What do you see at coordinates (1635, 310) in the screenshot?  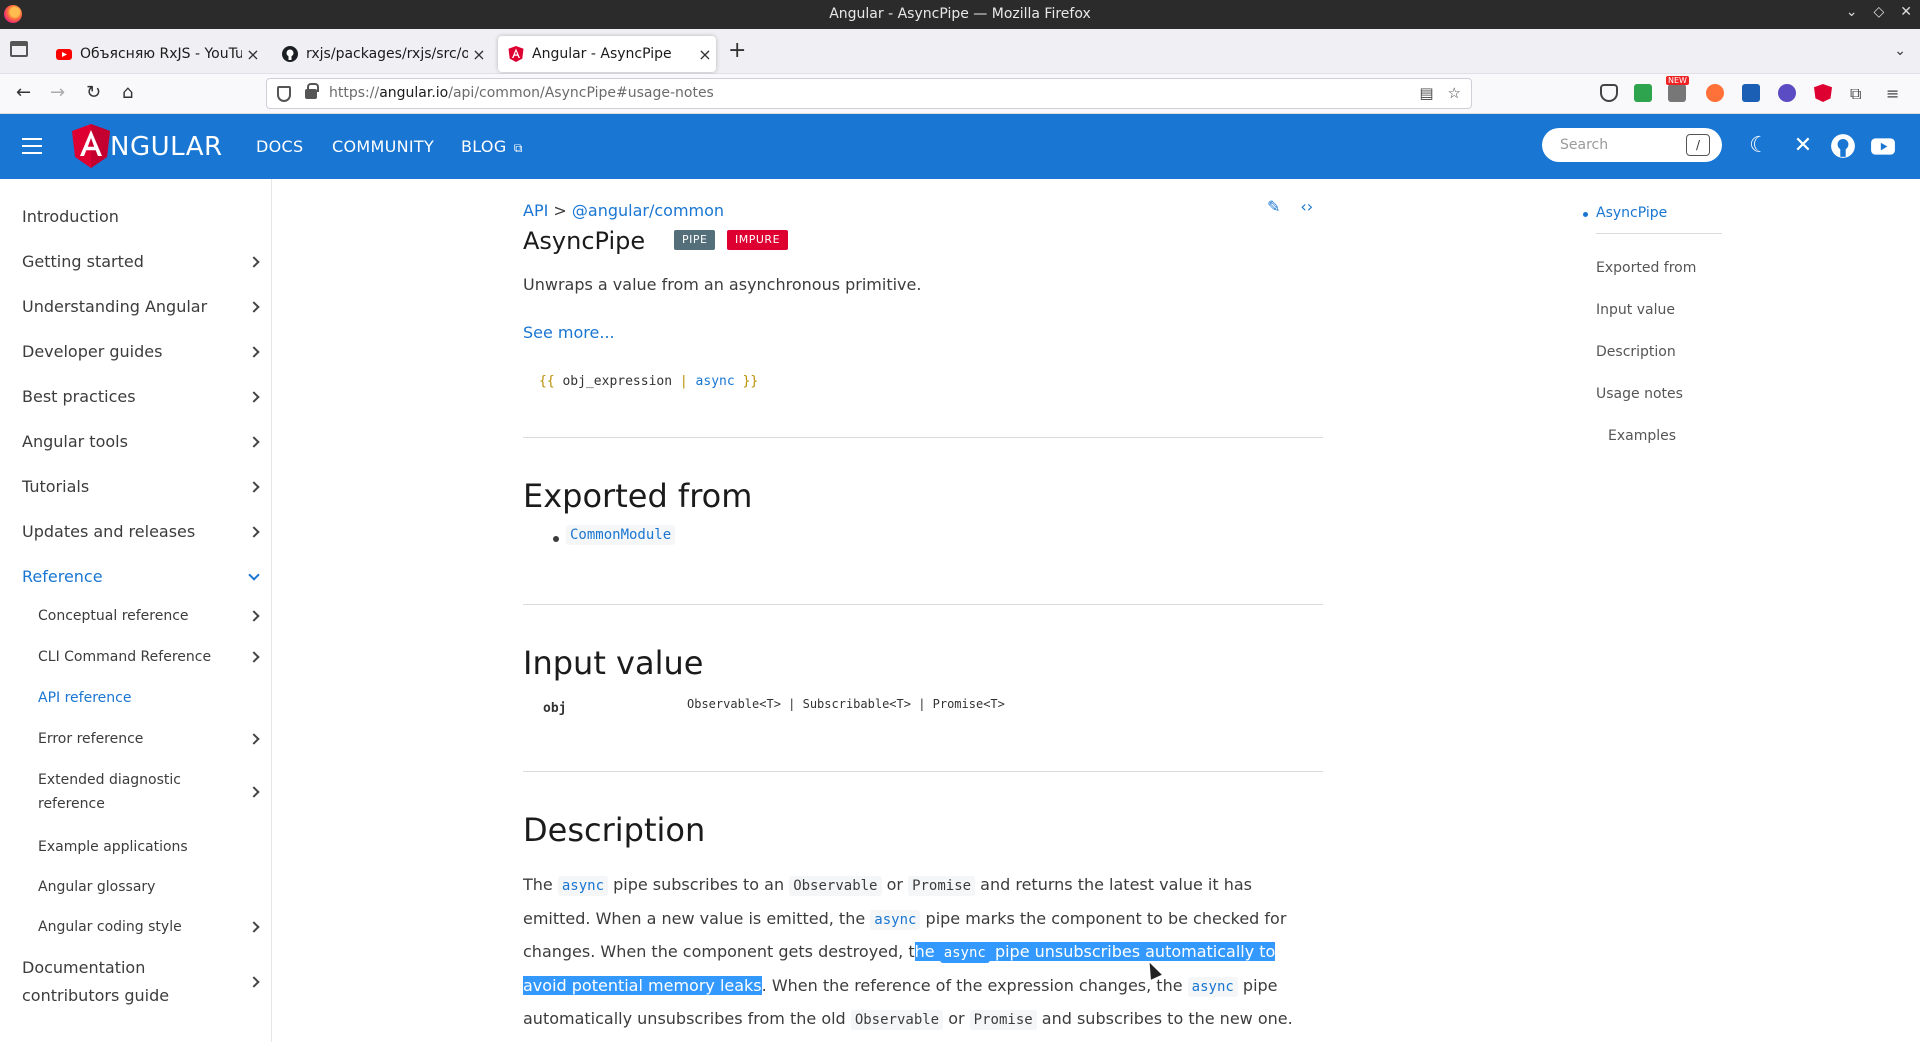 I see `toc-item-input-value: Input value` at bounding box center [1635, 310].